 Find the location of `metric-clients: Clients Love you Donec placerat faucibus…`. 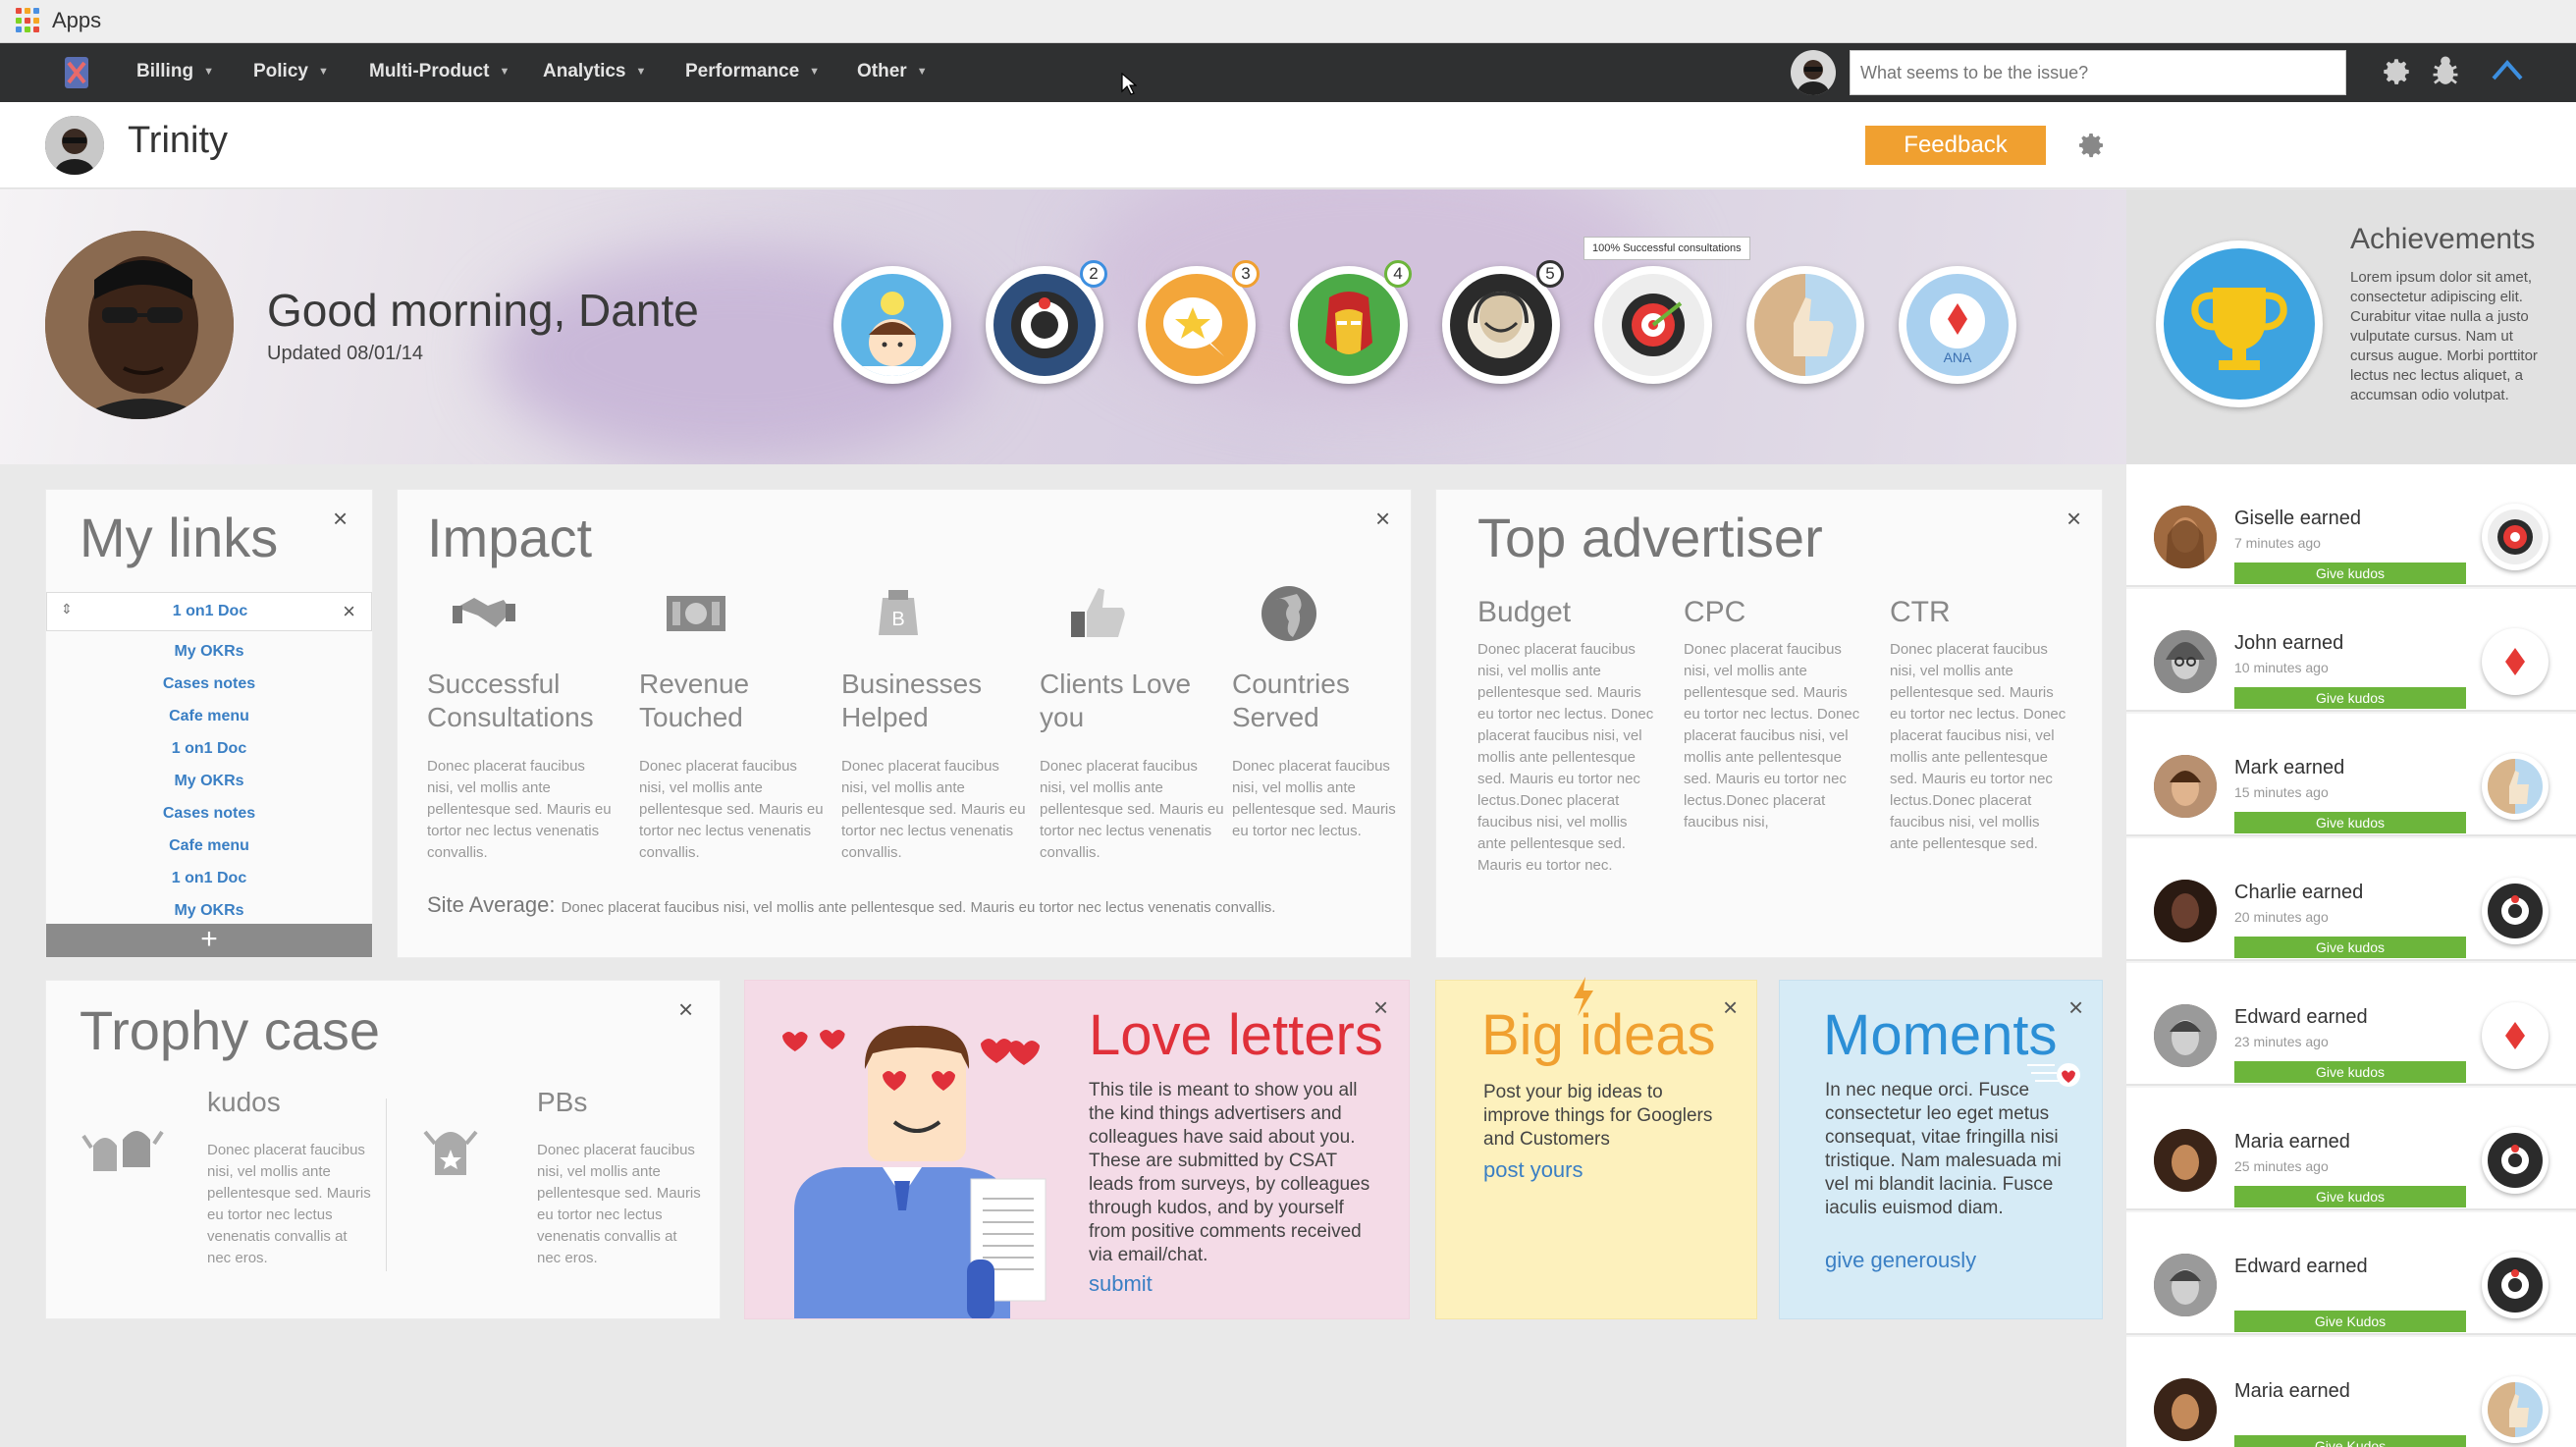

metric-clients: Clients Love you Donec placerat faucibus… is located at coordinates (1133, 721).